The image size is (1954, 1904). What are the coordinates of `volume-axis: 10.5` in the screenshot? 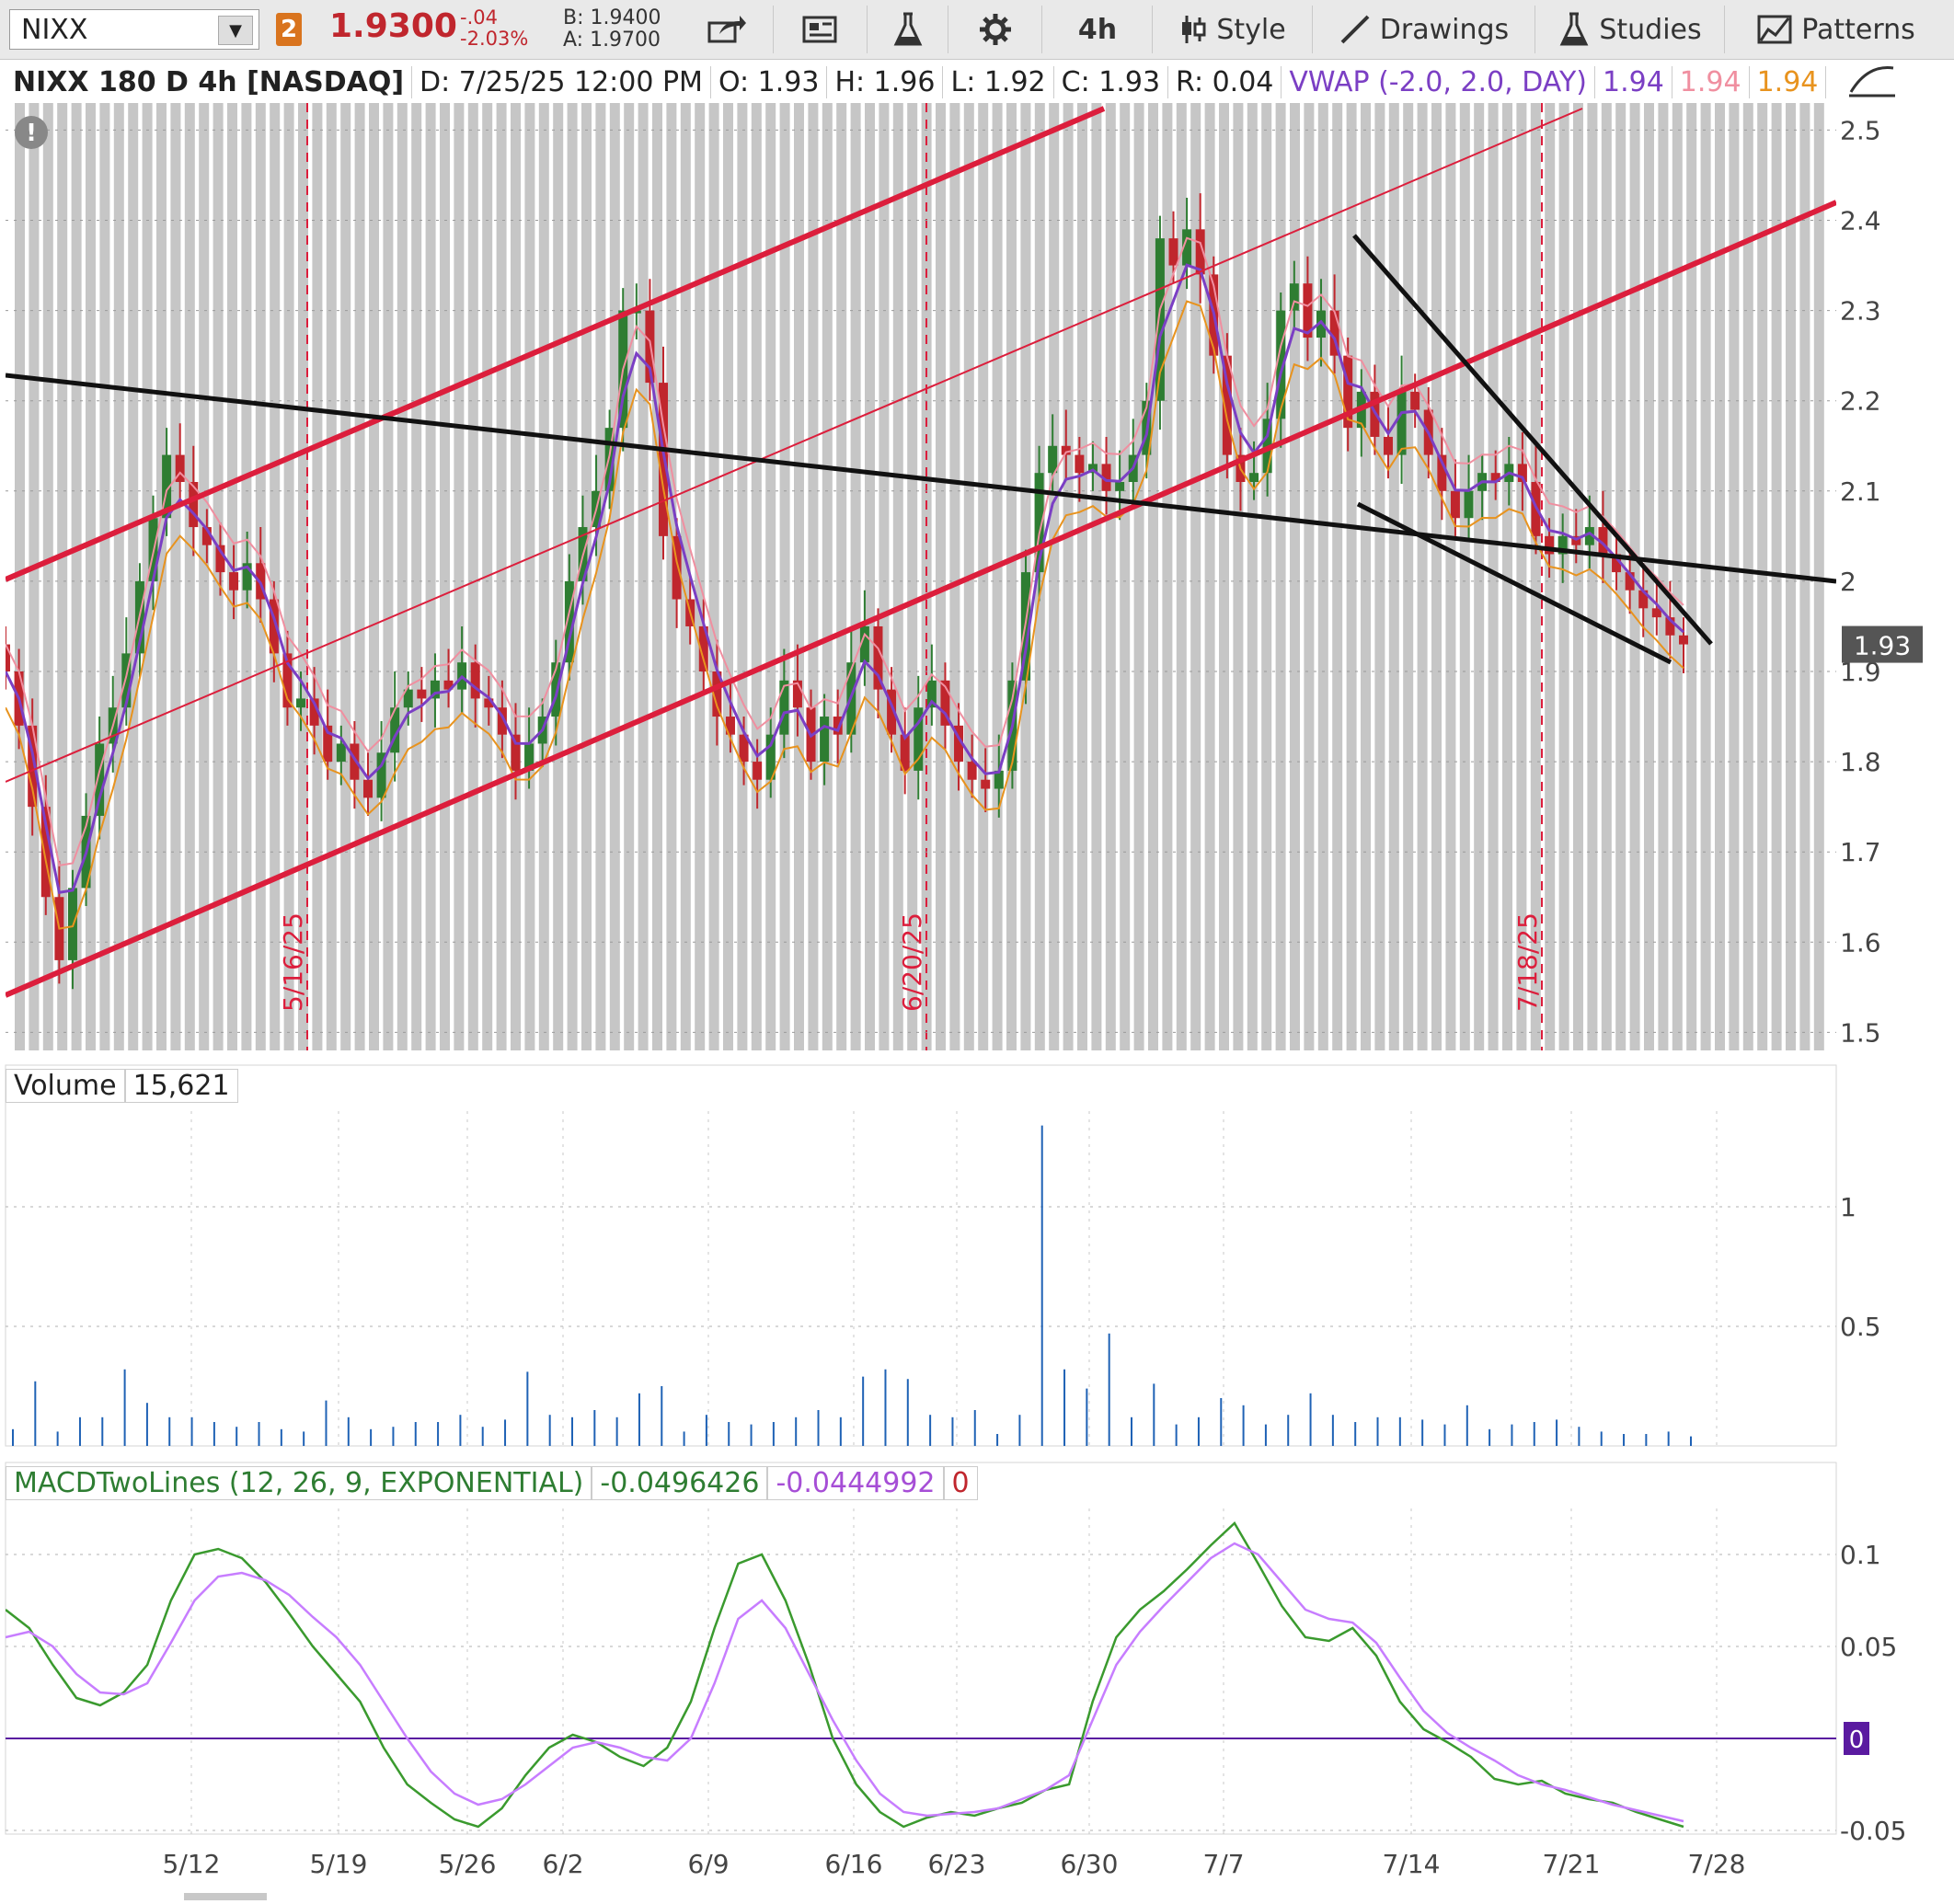 It's located at (1860, 1267).